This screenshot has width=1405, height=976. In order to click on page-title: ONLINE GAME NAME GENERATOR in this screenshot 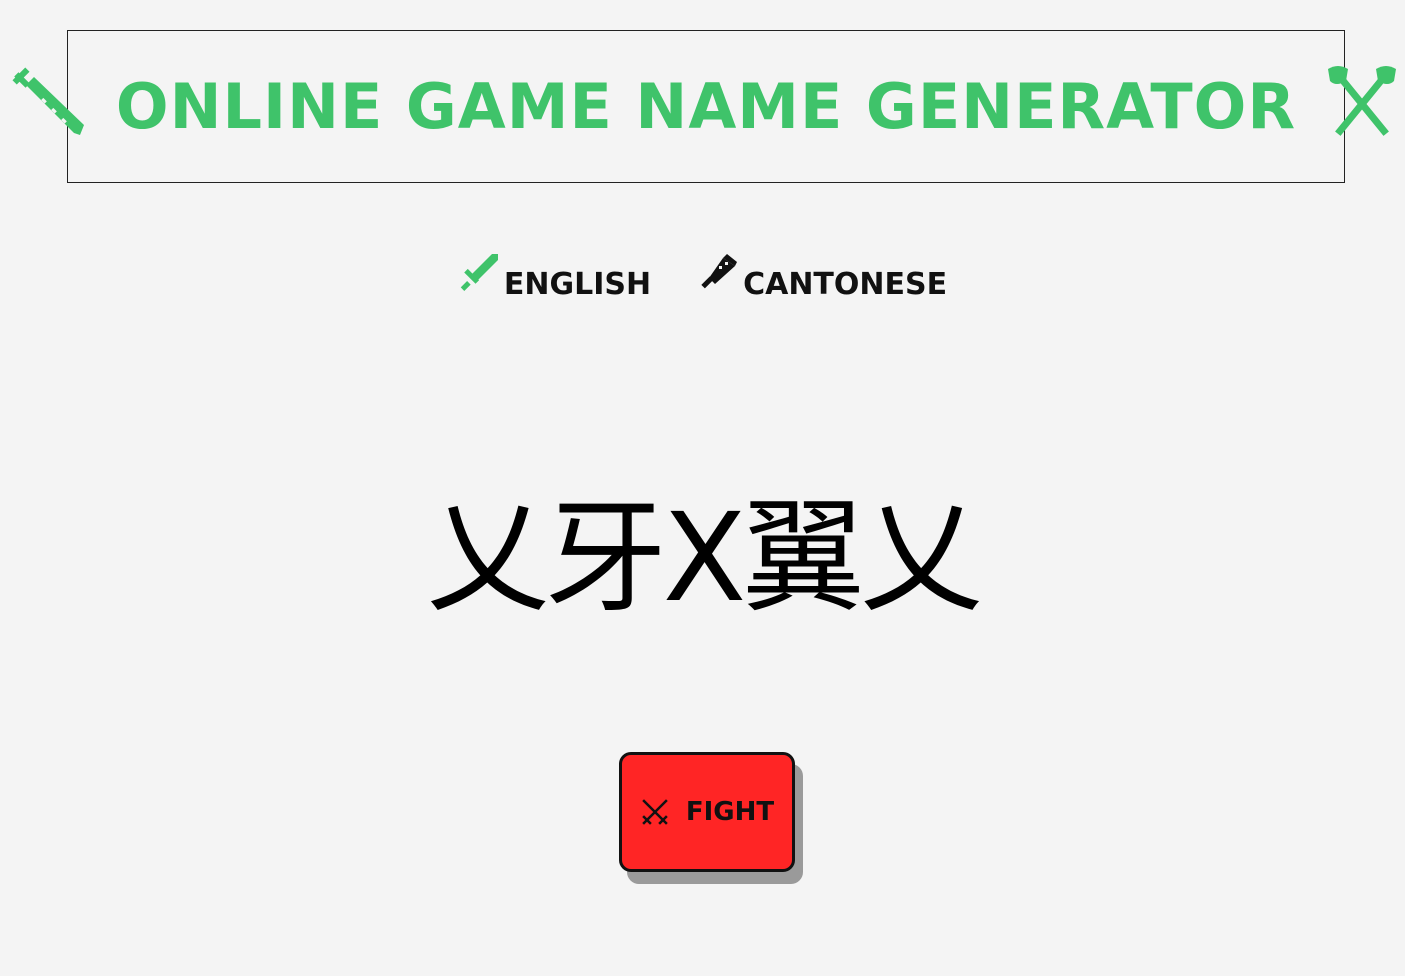, I will do `click(706, 106)`.